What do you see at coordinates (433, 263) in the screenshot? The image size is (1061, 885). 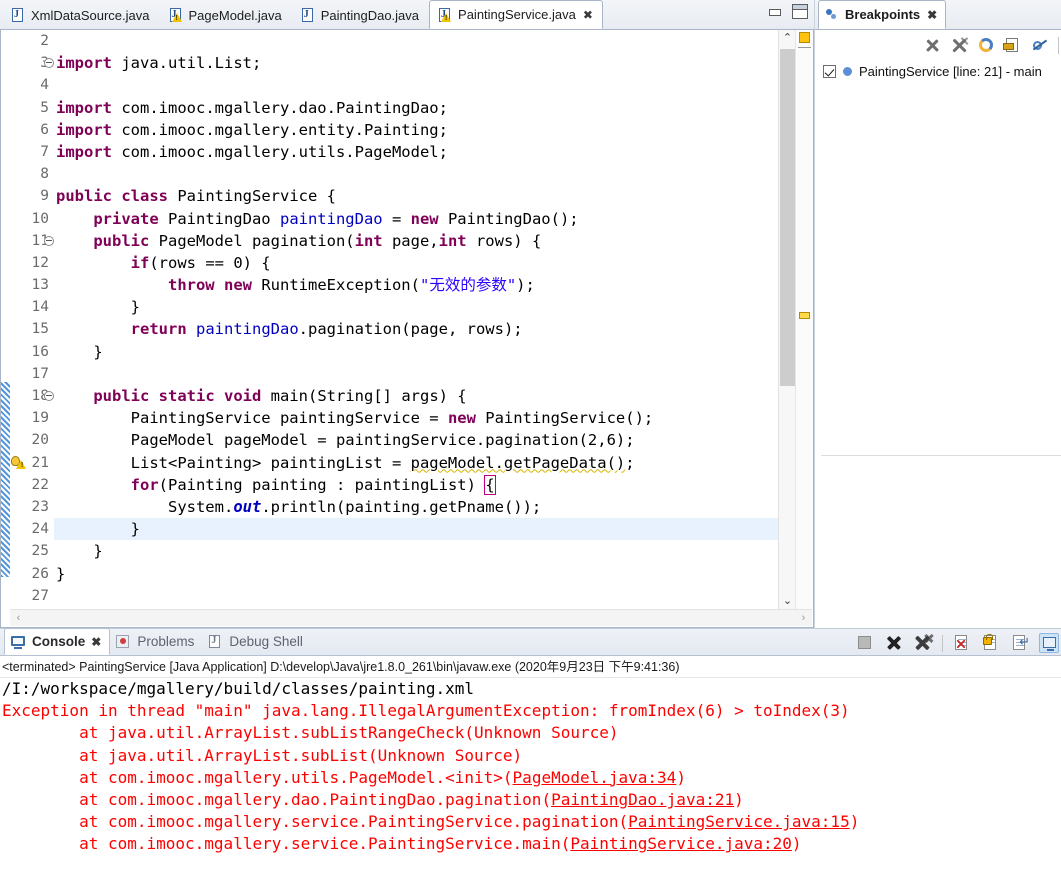 I see `code-line: if(rows == 0) {` at bounding box center [433, 263].